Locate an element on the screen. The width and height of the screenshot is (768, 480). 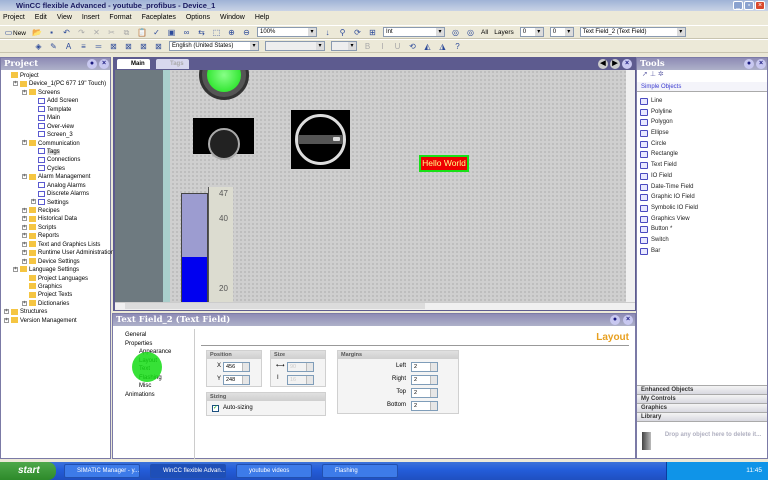
tool-icon: ⊥ is located at coordinates (653, 74).